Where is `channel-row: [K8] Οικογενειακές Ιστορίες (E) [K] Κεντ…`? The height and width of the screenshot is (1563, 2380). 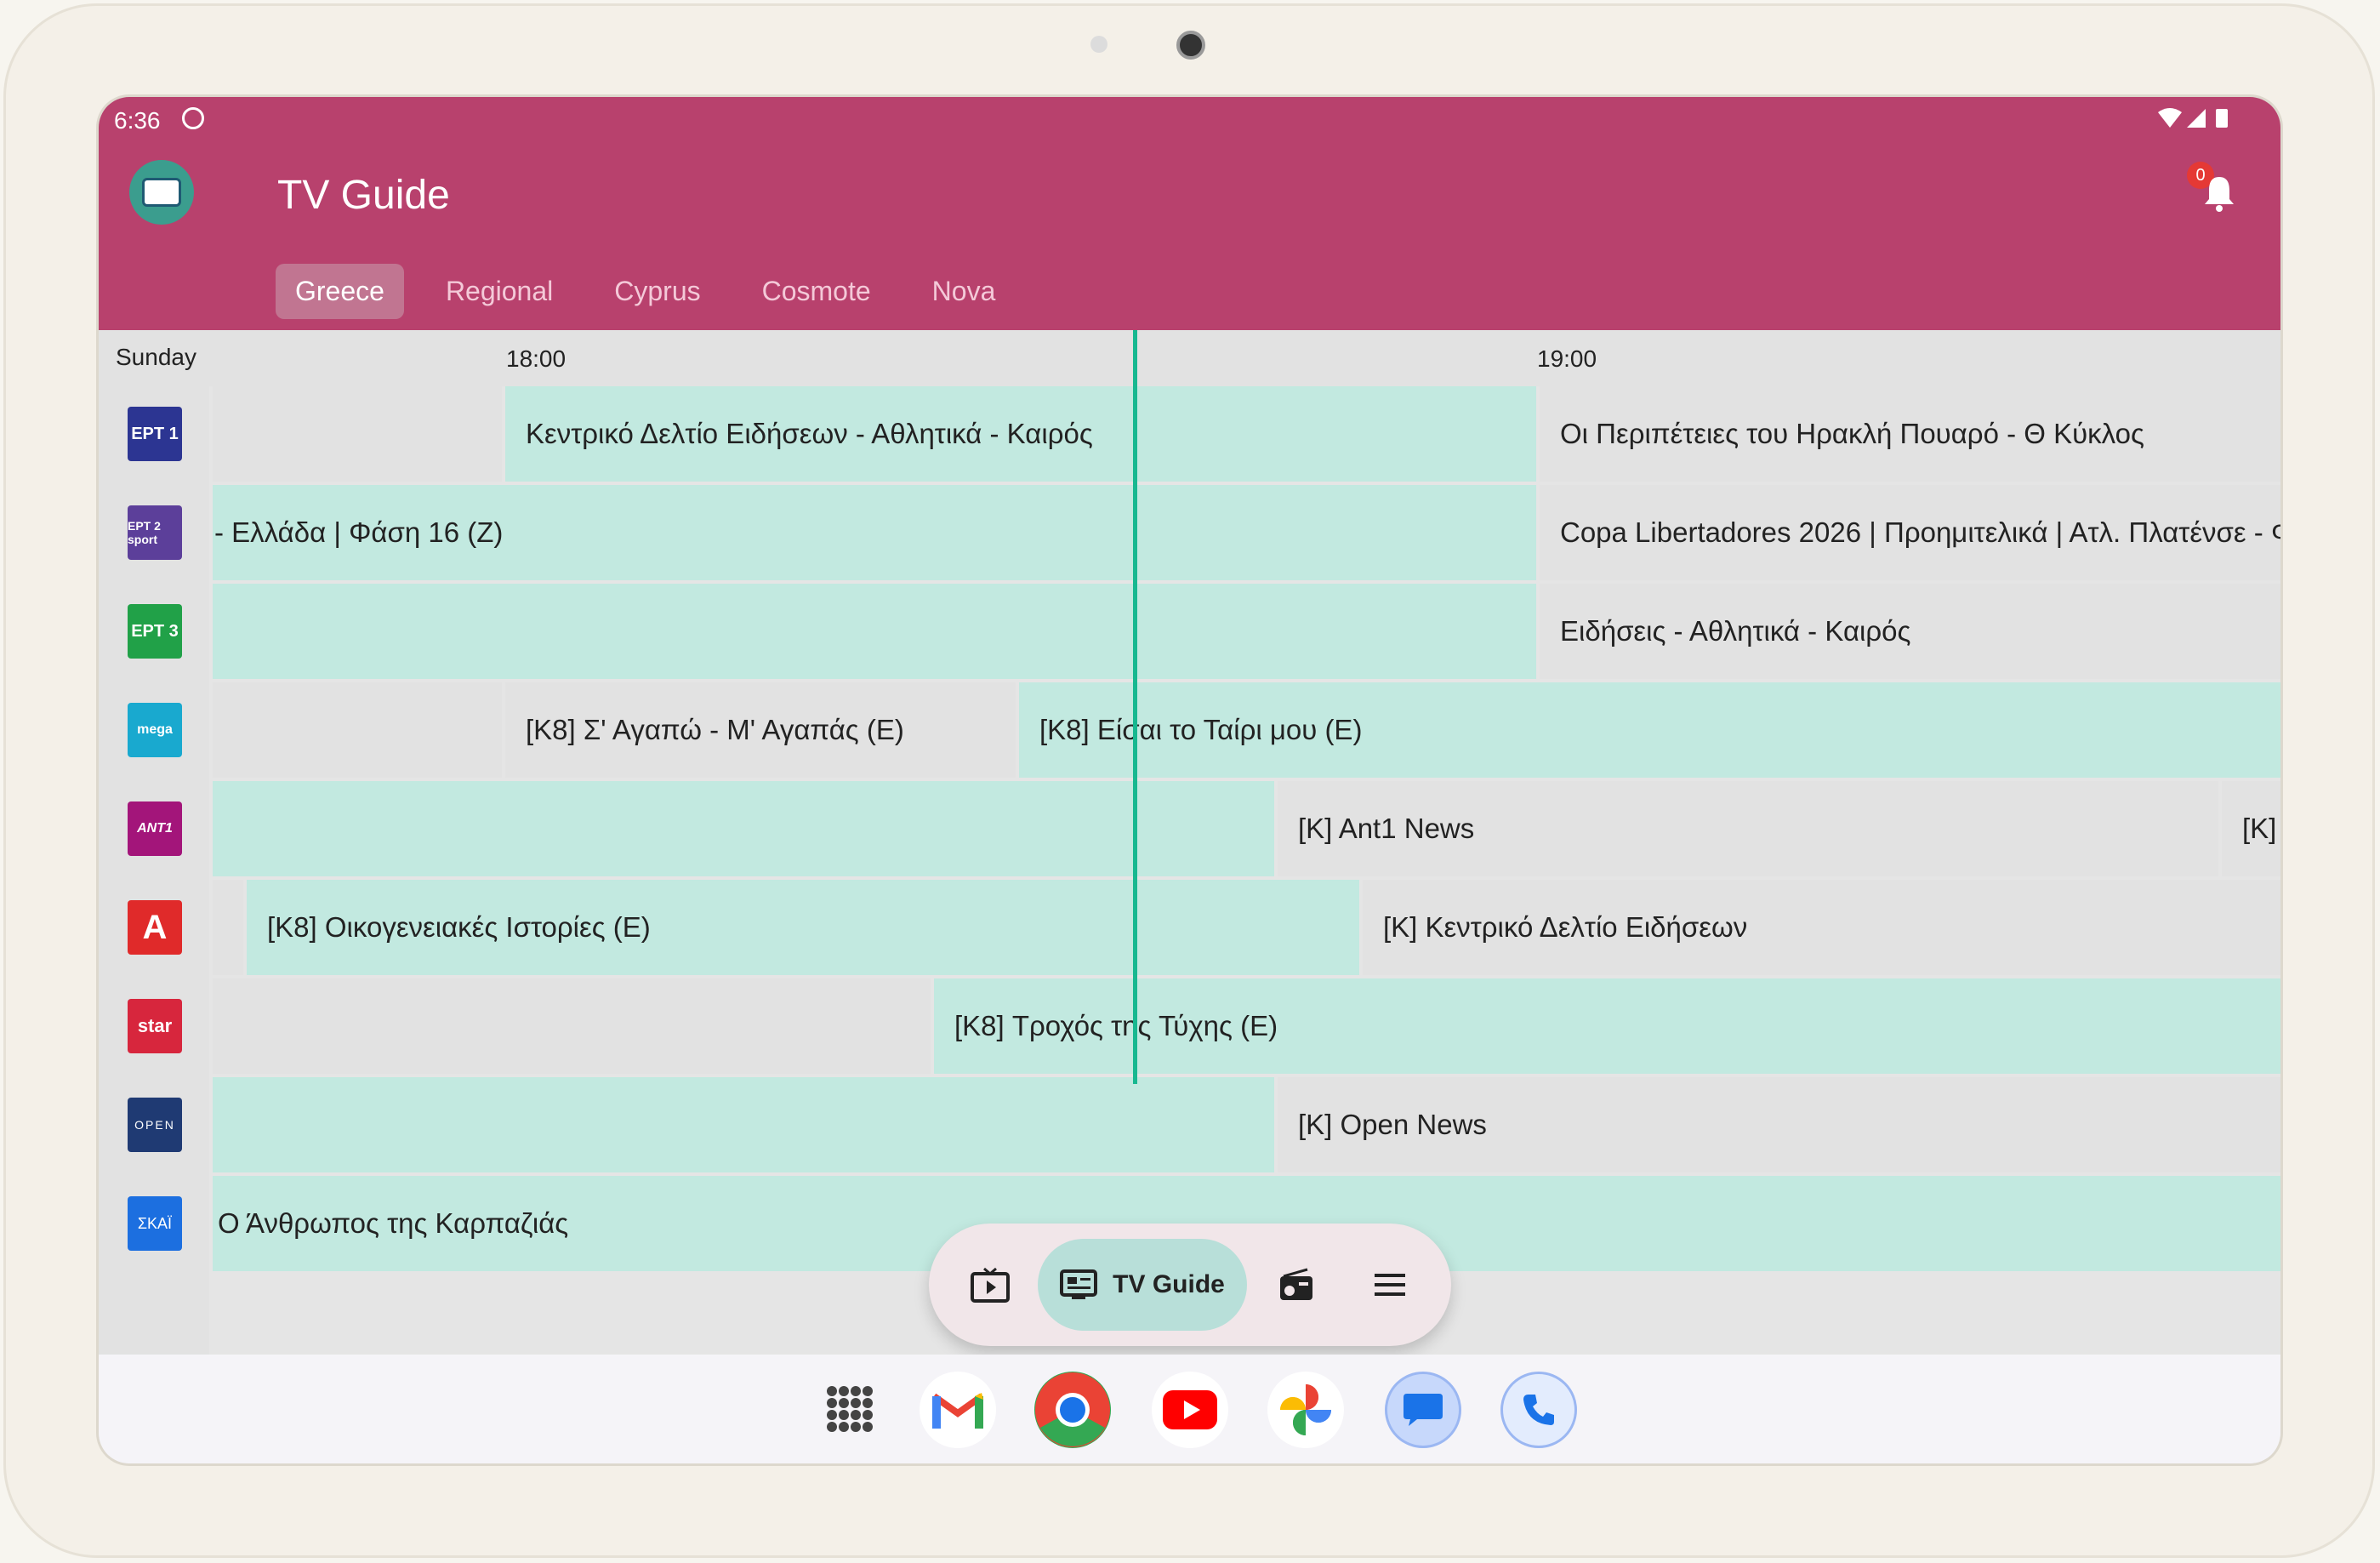 channel-row: [K8] Οικογενειακές Ιστορίες (E) [K] Κεντ… is located at coordinates (1246, 928).